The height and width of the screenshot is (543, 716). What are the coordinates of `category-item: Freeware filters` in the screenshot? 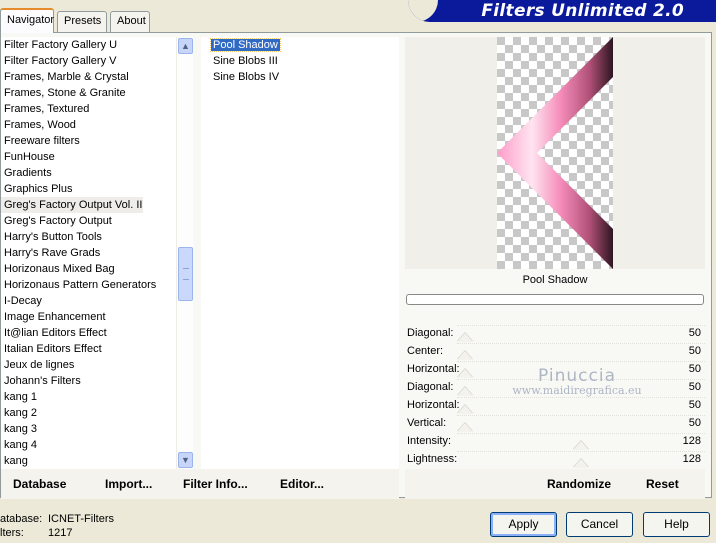 It's located at (88, 141).